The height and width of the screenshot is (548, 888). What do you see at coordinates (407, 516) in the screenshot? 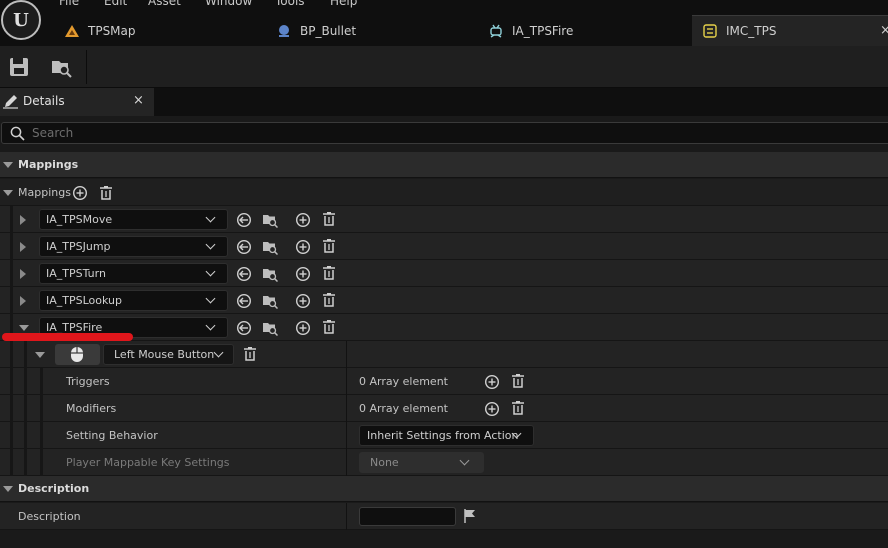
I see `description-input` at bounding box center [407, 516].